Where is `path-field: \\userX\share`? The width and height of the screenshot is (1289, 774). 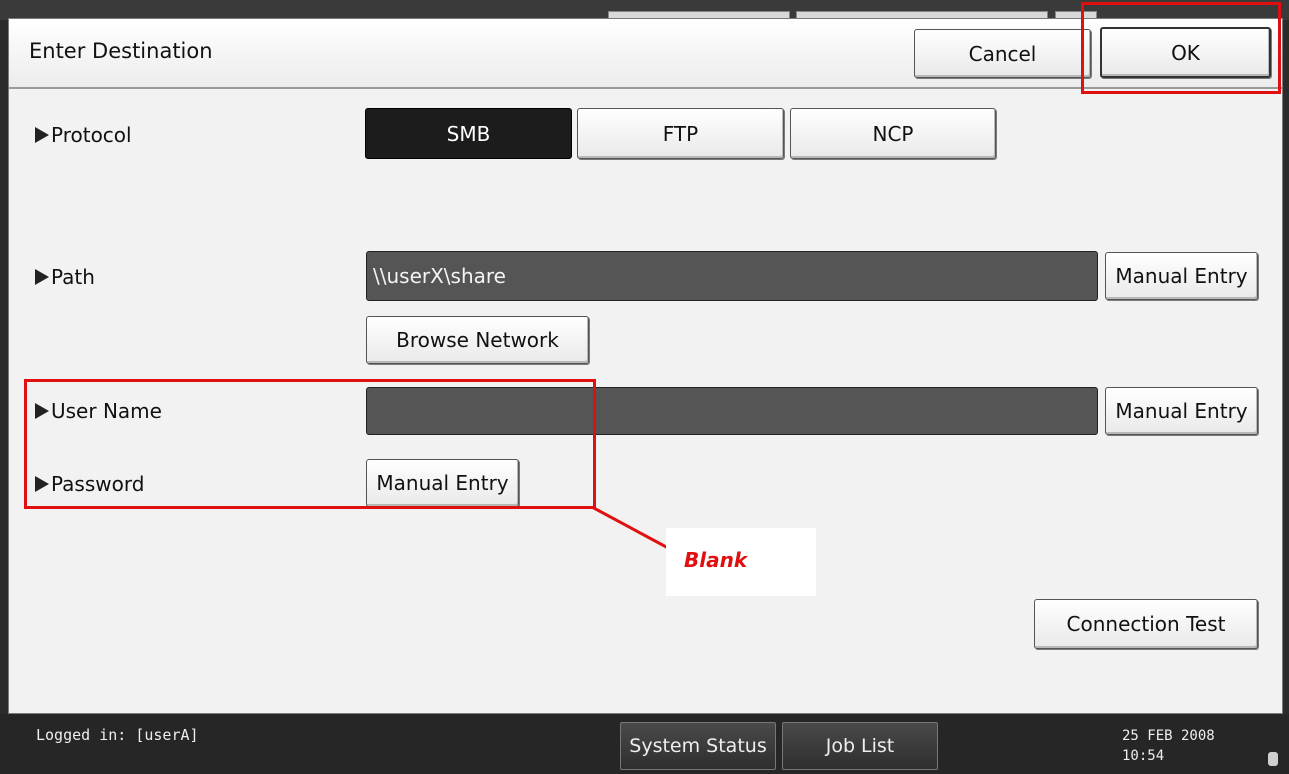
path-field: \\userX\share is located at coordinates (732, 276).